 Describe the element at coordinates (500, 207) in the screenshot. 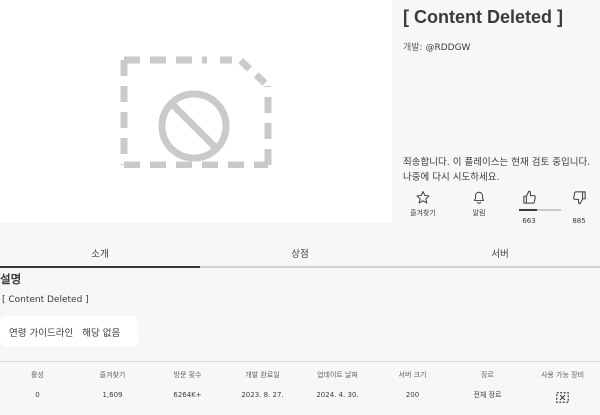

I see `place-actions: 즐겨찾기 알림 663 885` at that location.